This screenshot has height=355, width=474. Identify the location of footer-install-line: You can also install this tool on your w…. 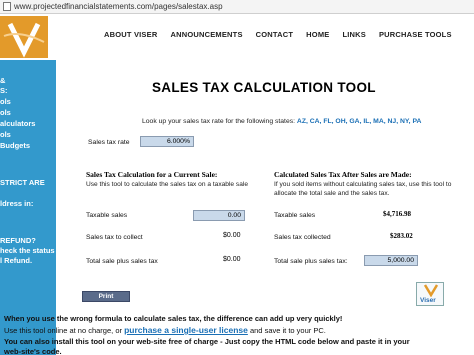
(207, 341).